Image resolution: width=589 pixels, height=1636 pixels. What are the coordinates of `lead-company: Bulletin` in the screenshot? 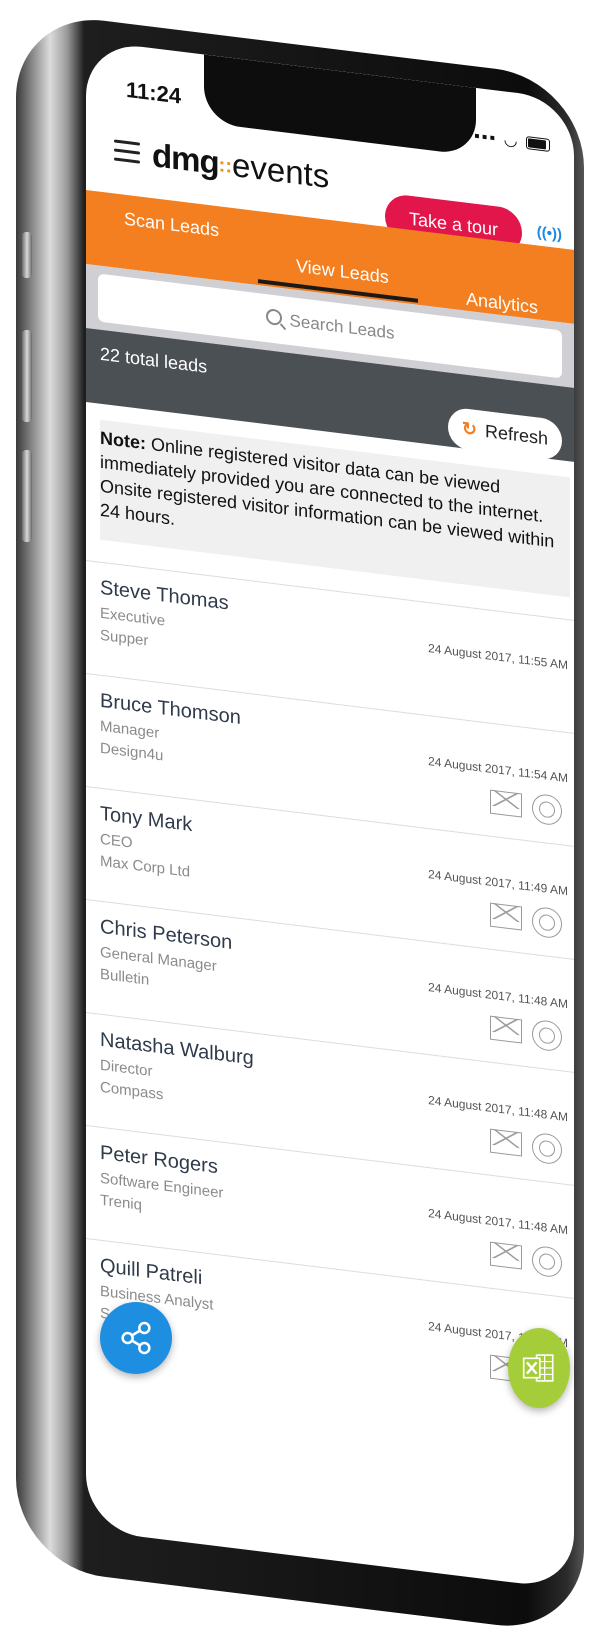 It's located at (125, 977).